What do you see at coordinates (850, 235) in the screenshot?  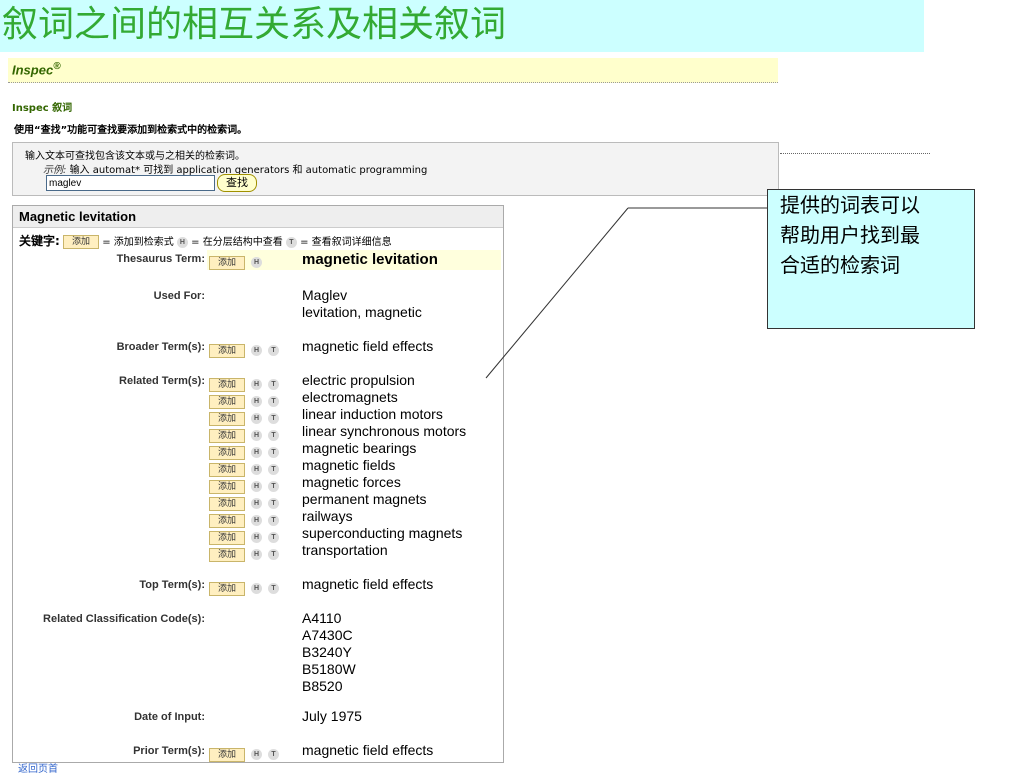 I see `callout-line: 帮助用户找到最` at bounding box center [850, 235].